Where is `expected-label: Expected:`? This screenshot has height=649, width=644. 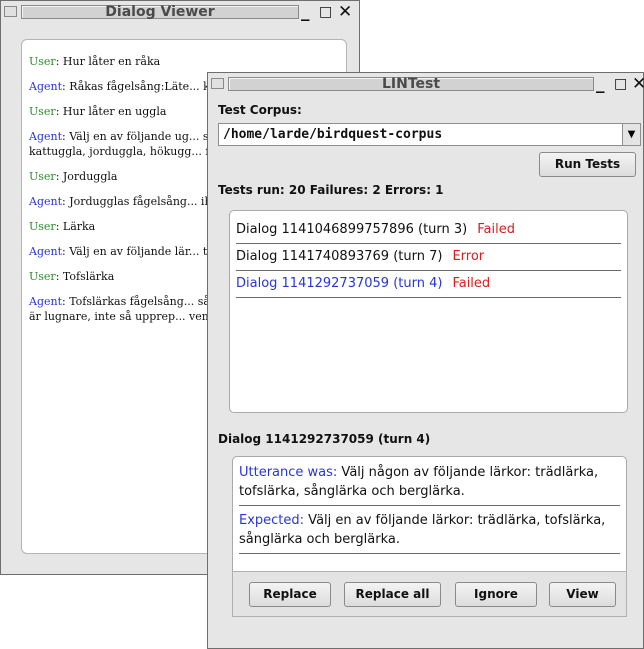 expected-label: Expected: is located at coordinates (272, 520).